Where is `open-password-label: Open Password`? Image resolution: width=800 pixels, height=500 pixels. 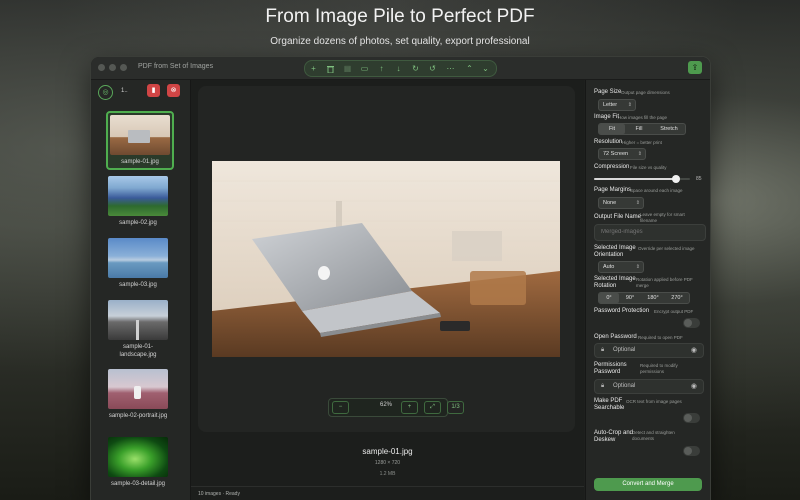 open-password-label: Open Password is located at coordinates (615, 337).